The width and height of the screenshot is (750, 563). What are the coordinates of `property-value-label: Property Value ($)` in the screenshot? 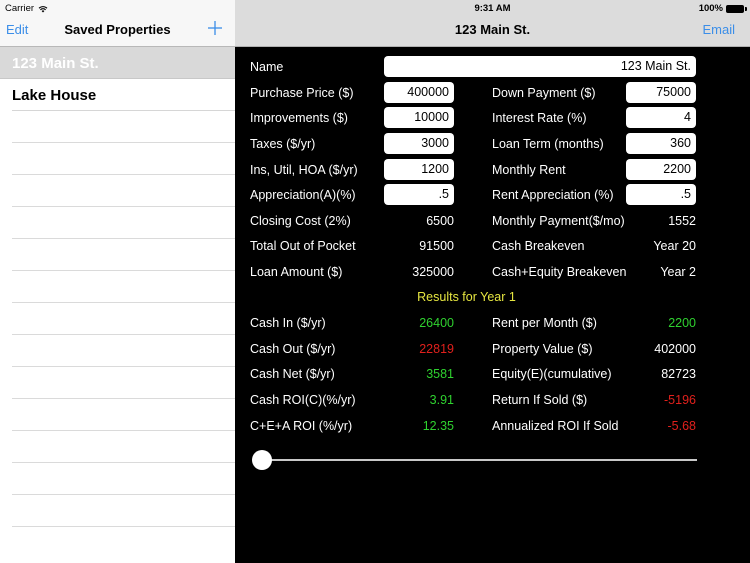 It's located at (542, 349).